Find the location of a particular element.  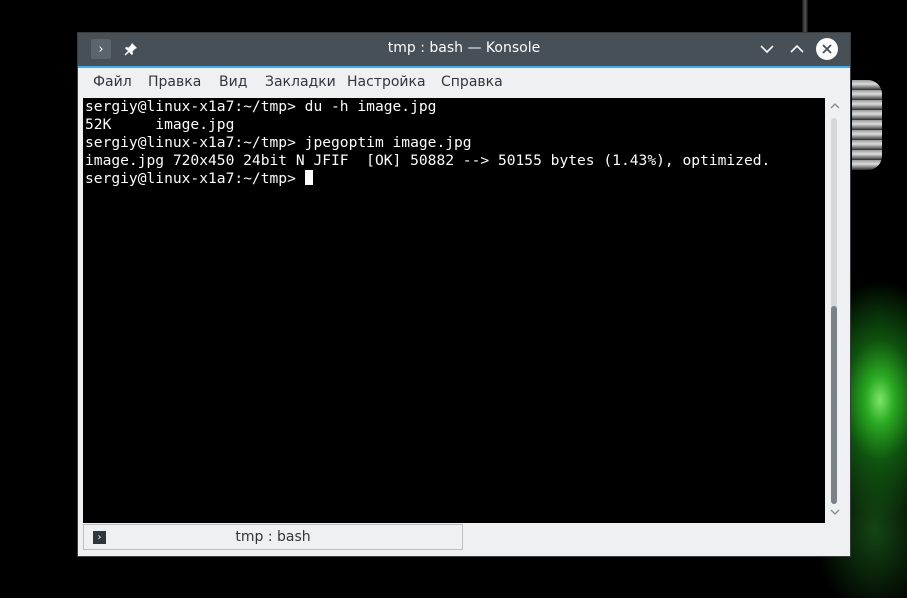

close-icon is located at coordinates (827, 49).